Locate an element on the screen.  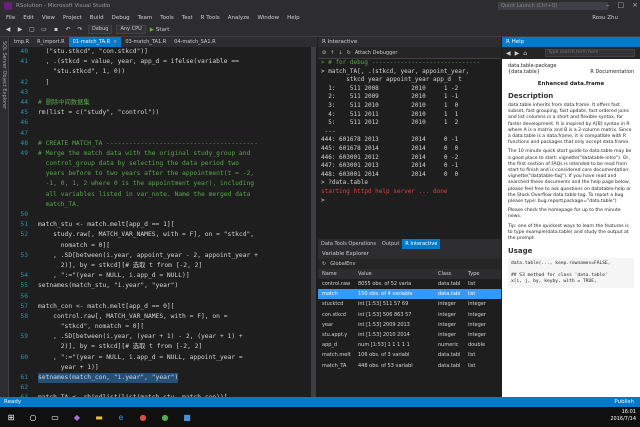
editor-tab: 03-match_TA1.R is located at coordinates (145, 42).